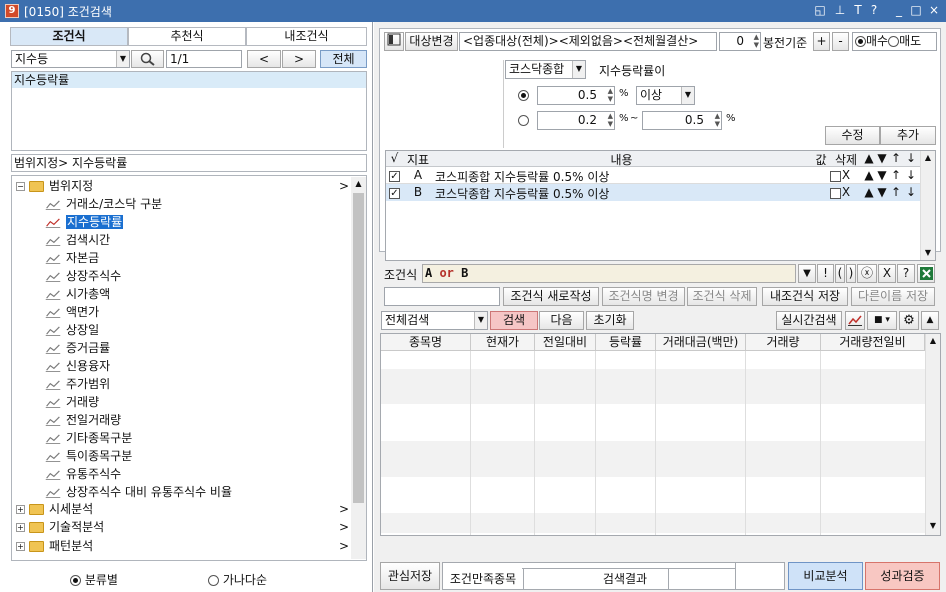 The width and height of the screenshot is (946, 592). Describe the element at coordinates (840, 273) in the screenshot. I see `open-paren-button: (` at that location.